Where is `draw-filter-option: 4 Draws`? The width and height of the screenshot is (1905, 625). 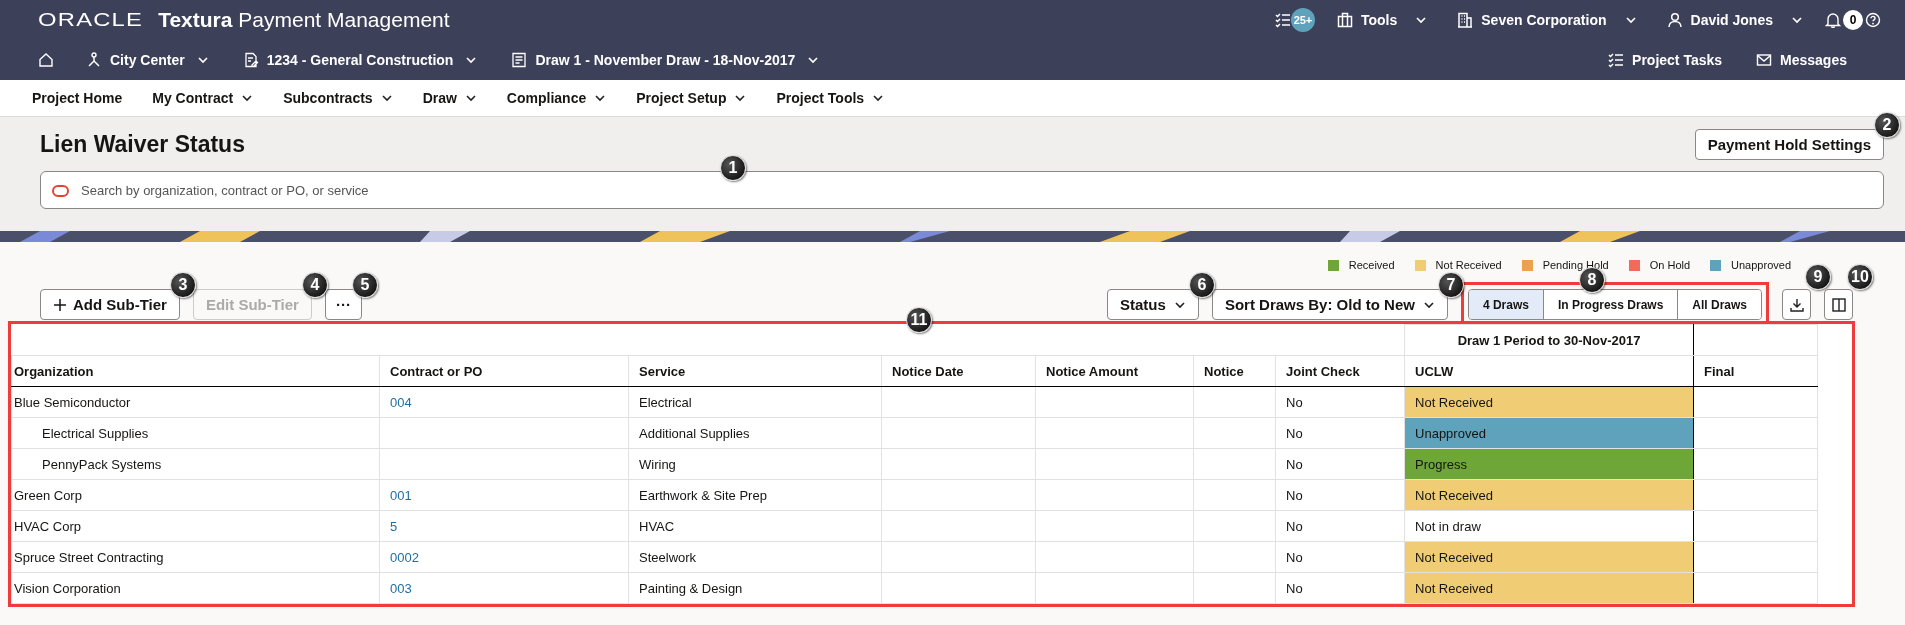 draw-filter-option: 4 Draws is located at coordinates (1505, 304).